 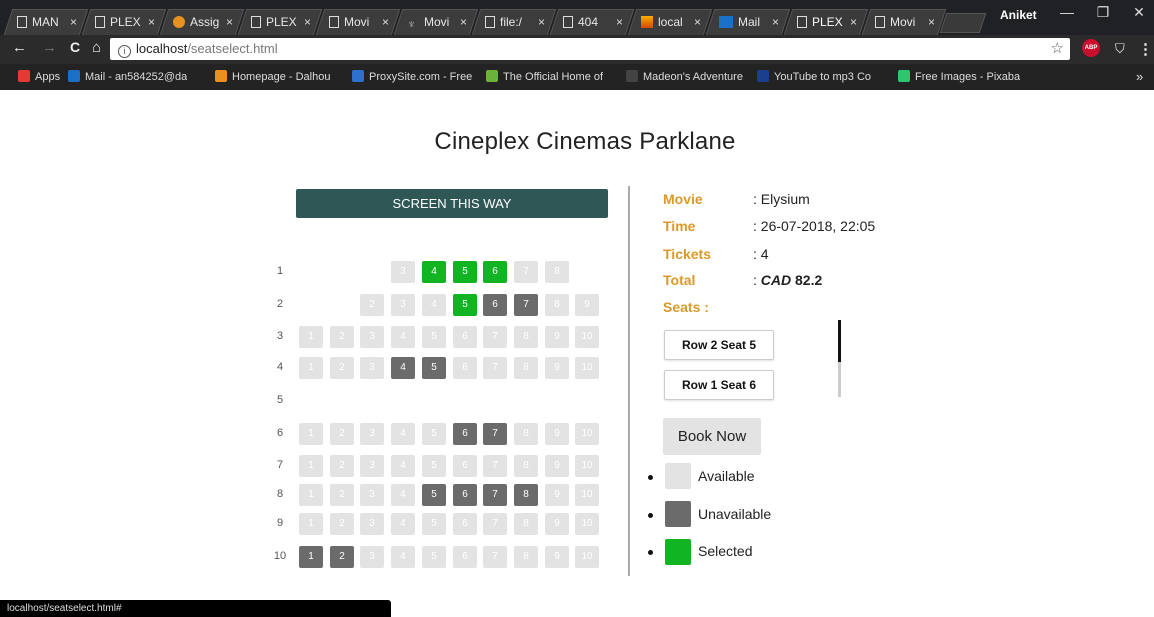 What do you see at coordinates (684, 77) in the screenshot?
I see `bookmark-item: Madeon's Adventure` at bounding box center [684, 77].